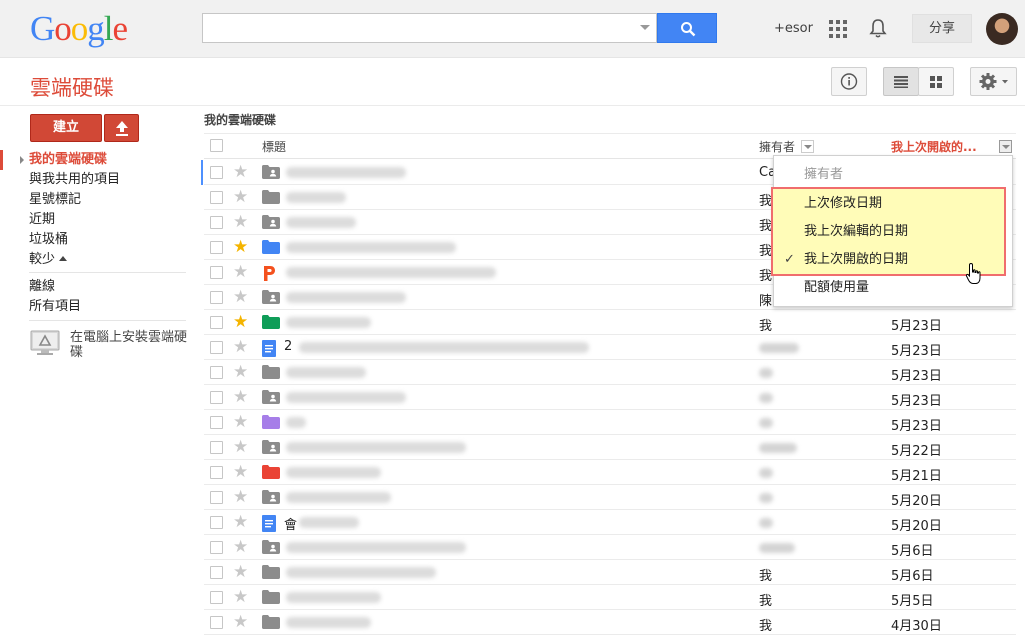  Describe the element at coordinates (610, 322) in the screenshot. I see `table-row: ★ 我 5月23日` at that location.